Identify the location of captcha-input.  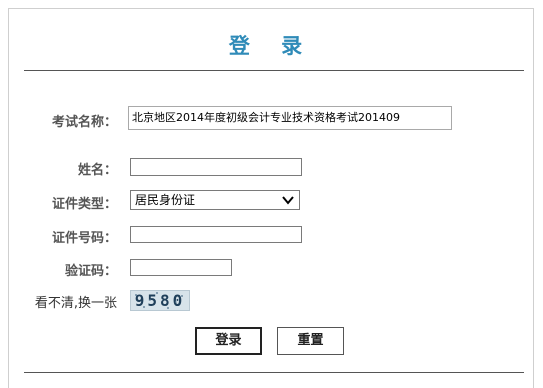
(181, 267).